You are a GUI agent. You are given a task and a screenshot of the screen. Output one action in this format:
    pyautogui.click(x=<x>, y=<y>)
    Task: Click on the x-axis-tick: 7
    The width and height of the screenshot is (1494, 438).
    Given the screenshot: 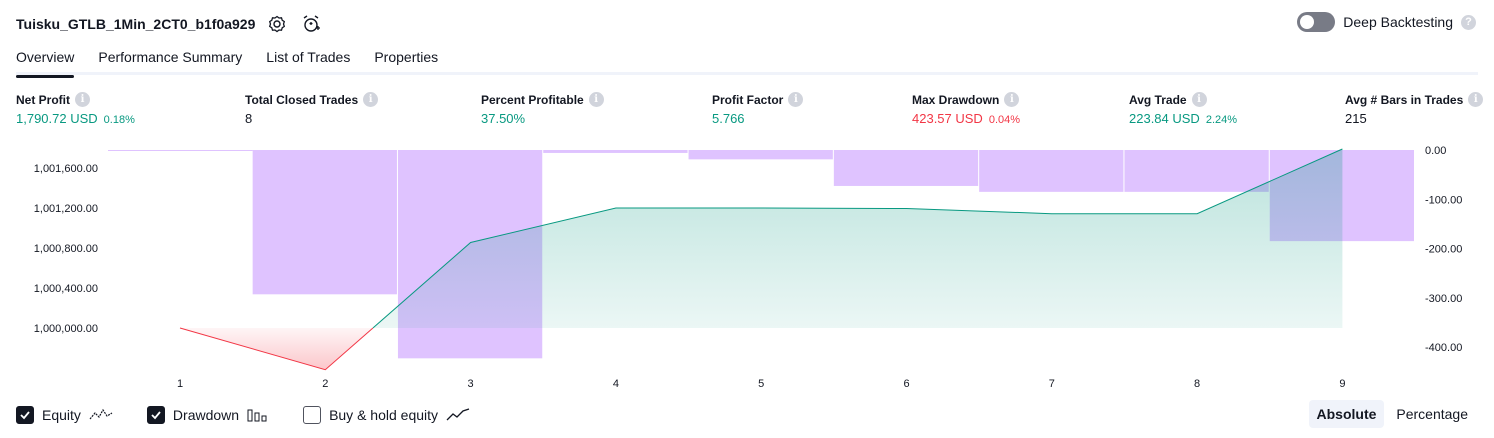 What is the action you would take?
    pyautogui.click(x=1052, y=384)
    